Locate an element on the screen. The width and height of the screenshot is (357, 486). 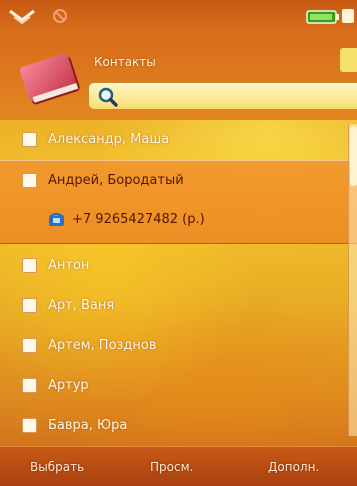
header-edge-tab is located at coordinates (348, 60).